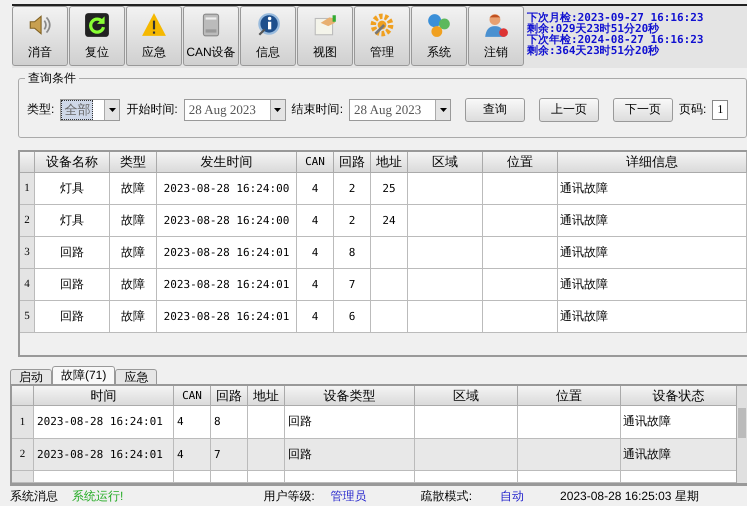 The height and width of the screenshot is (506, 747). I want to click on user-icon, so click(496, 25).